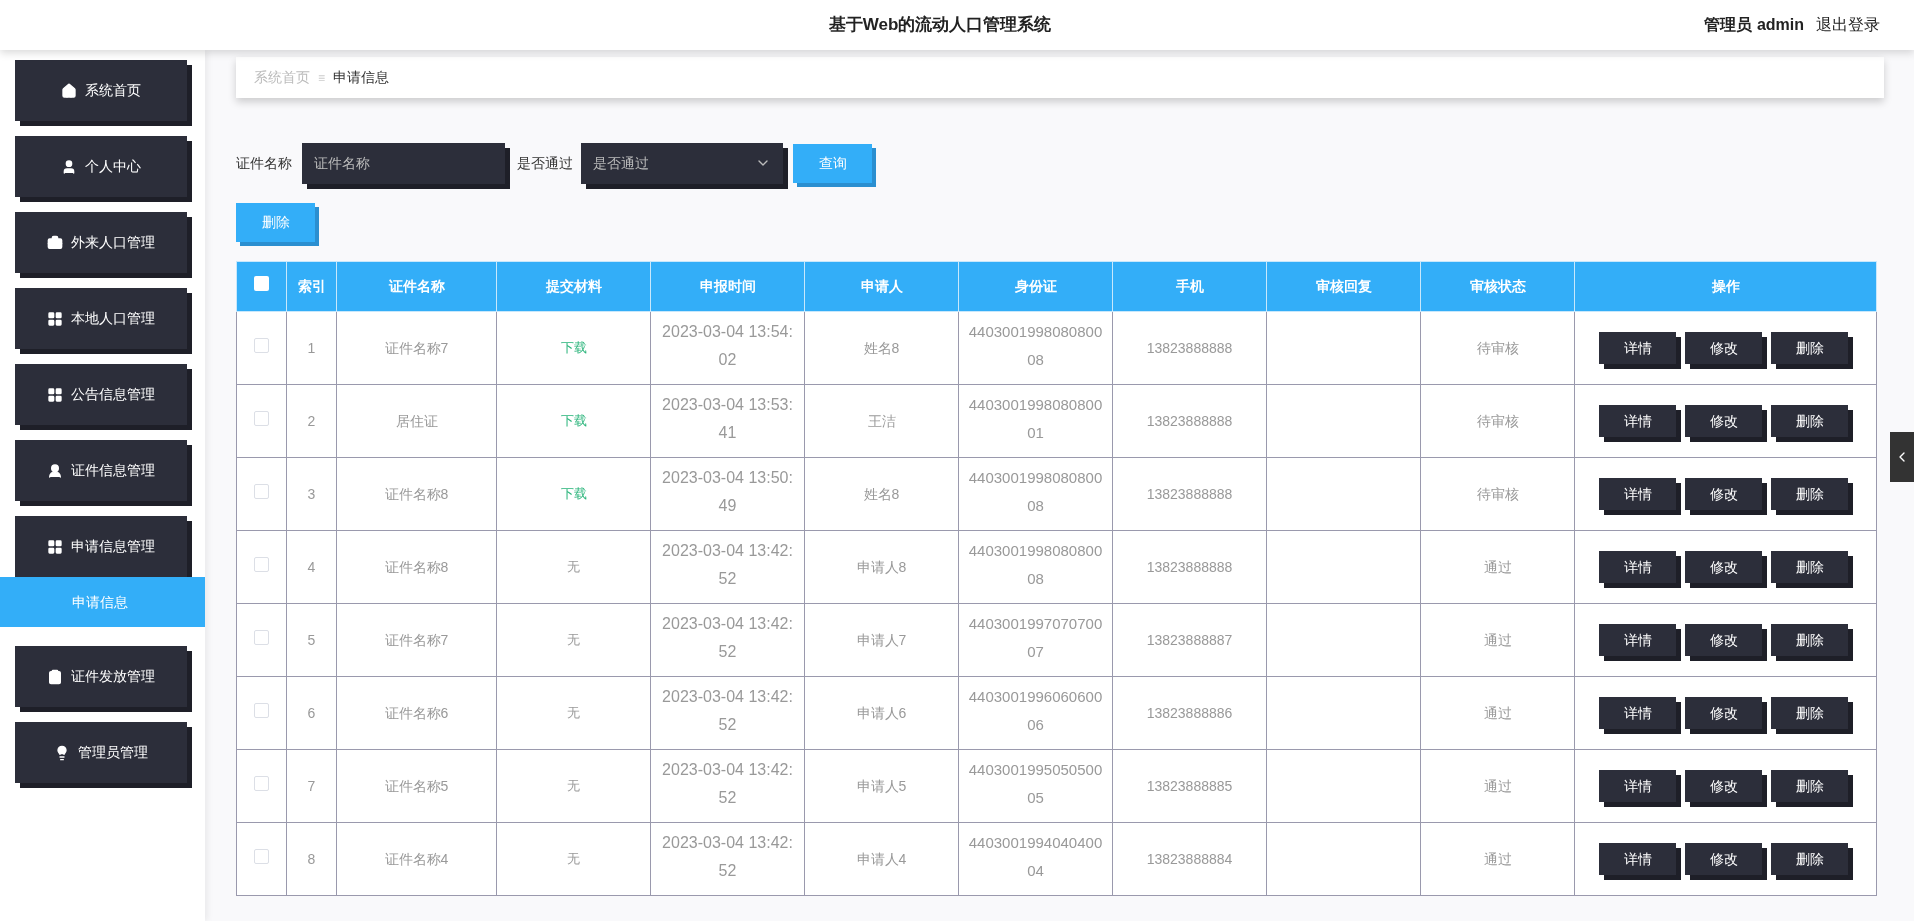 The image size is (1914, 921). What do you see at coordinates (1189, 859) in the screenshot?
I see `table-cell: 13823888884` at bounding box center [1189, 859].